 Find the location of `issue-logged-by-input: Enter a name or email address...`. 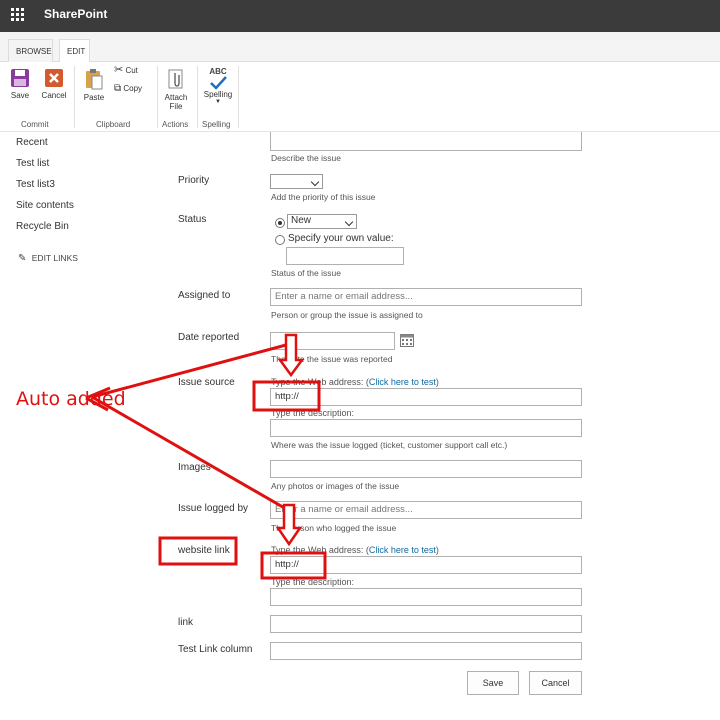

issue-logged-by-input: Enter a name or email address... is located at coordinates (426, 510).